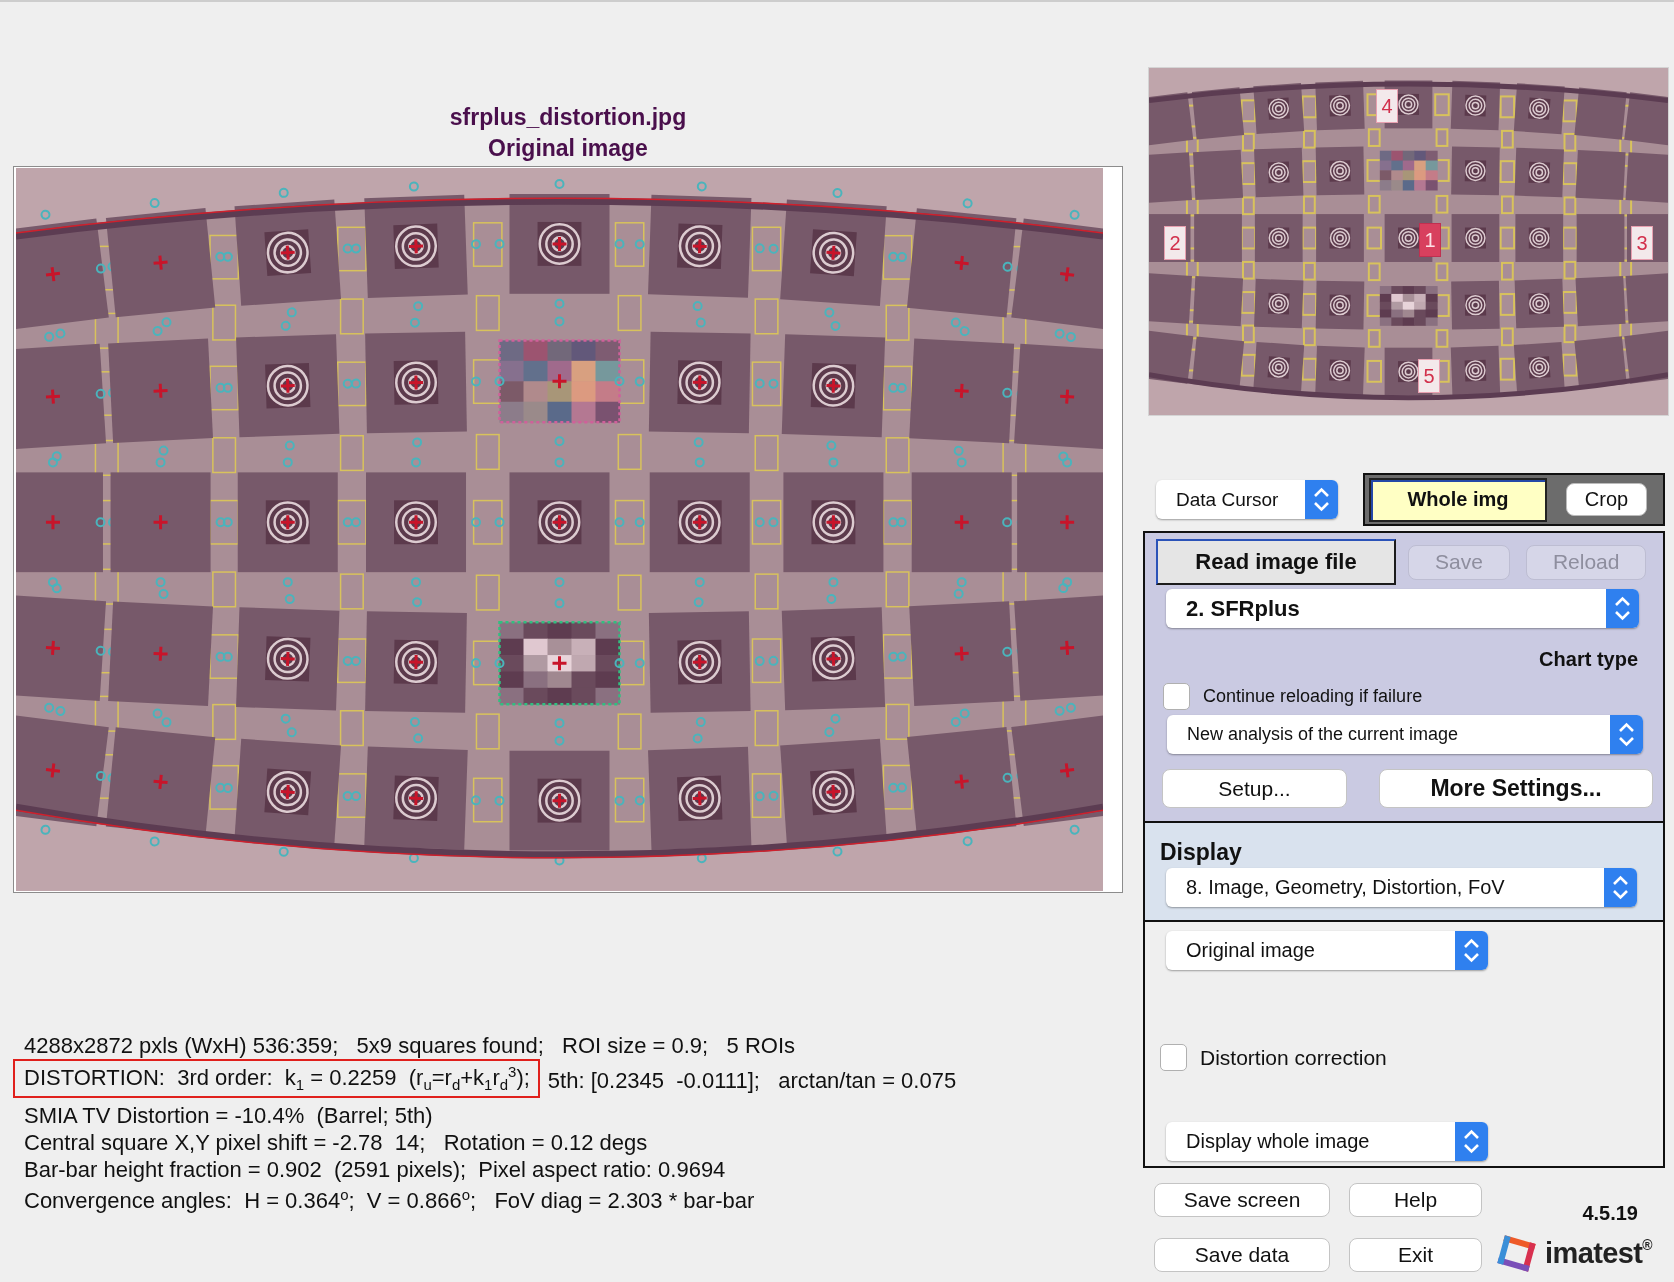 This screenshot has width=1674, height=1282. I want to click on panel-button: Read image file, so click(1276, 562).